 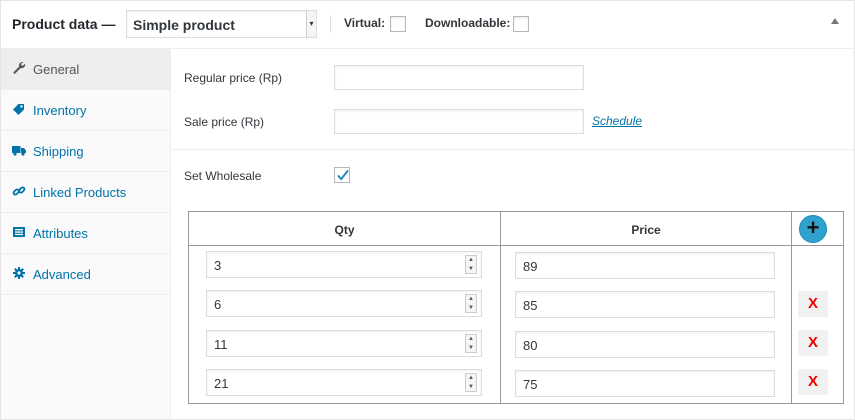 I want to click on price-value: 89, so click(x=530, y=266).